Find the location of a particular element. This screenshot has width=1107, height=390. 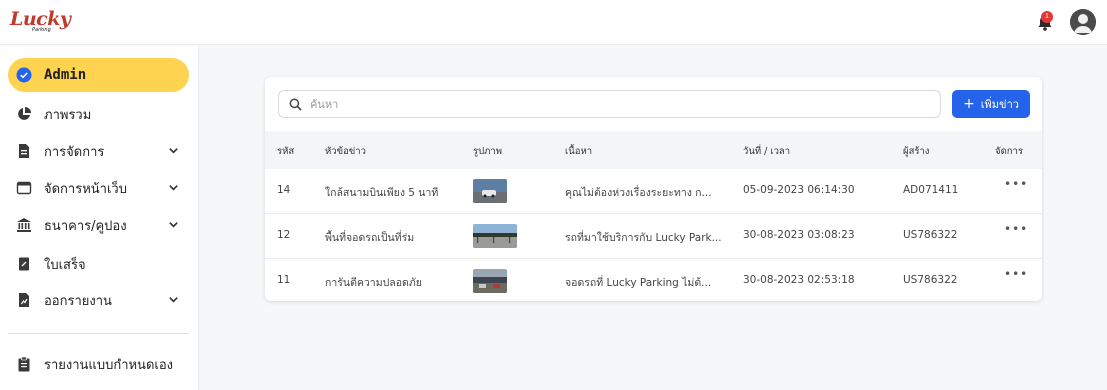

row-id: 12 is located at coordinates (284, 235).